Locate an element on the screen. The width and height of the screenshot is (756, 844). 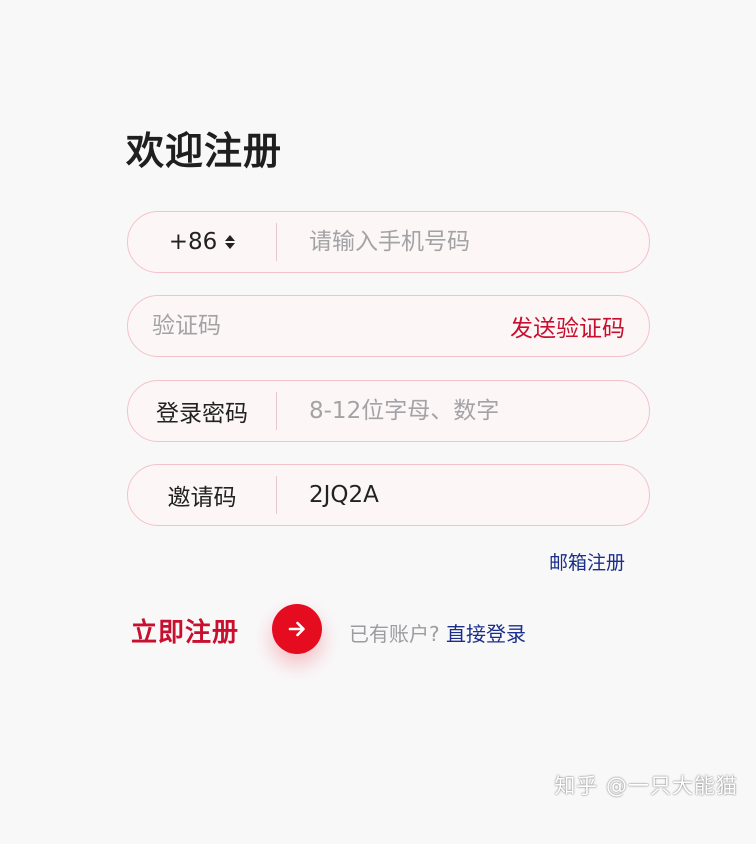
register-button is located at coordinates (297, 629).